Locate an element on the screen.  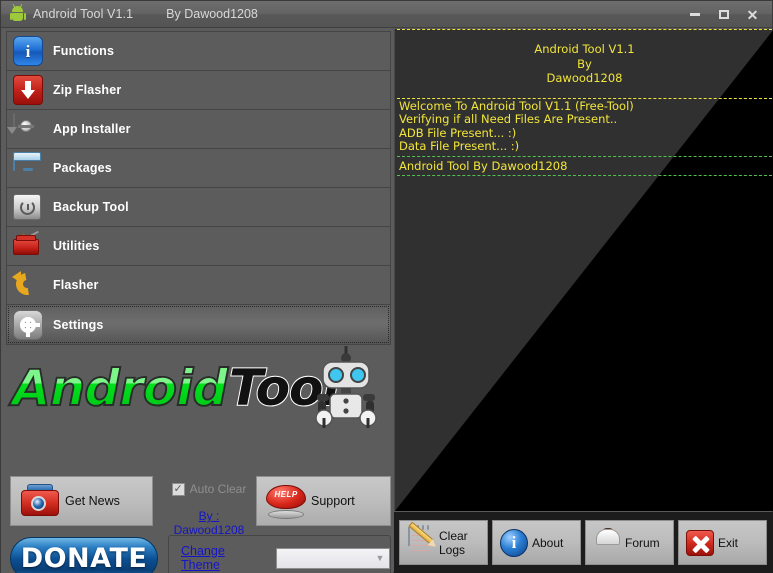
sidebar-item-flasher: Flasher is located at coordinates (198, 285).